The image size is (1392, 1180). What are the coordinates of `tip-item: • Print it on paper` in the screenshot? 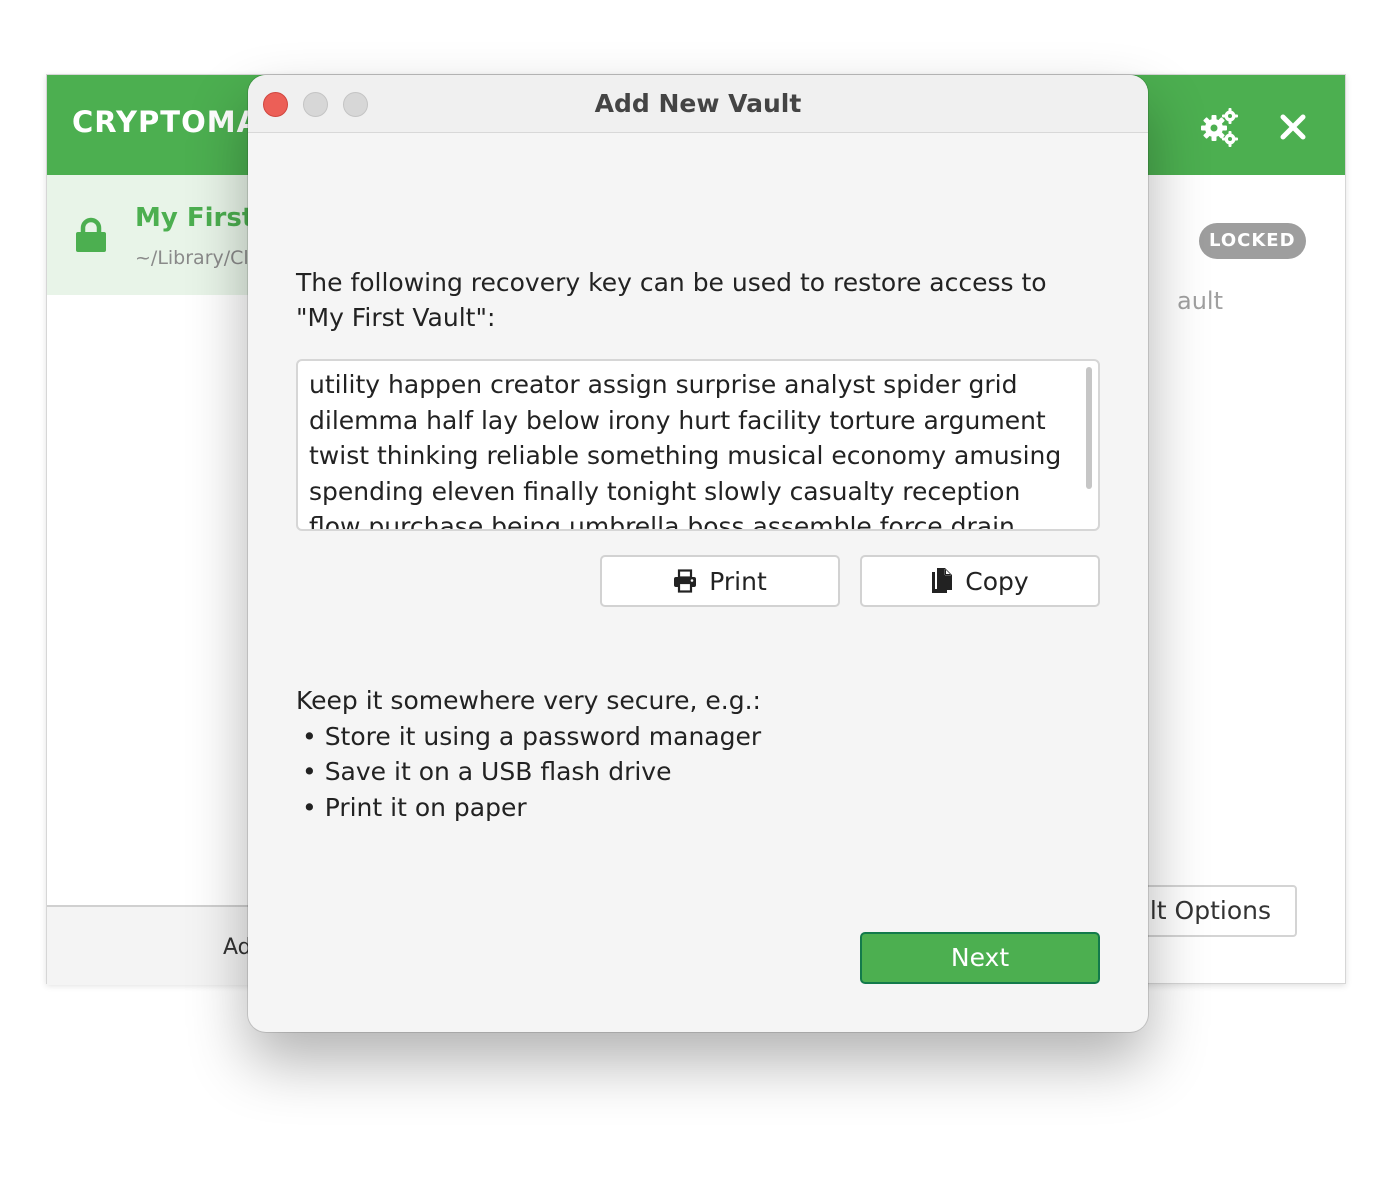 It's located at (414, 807).